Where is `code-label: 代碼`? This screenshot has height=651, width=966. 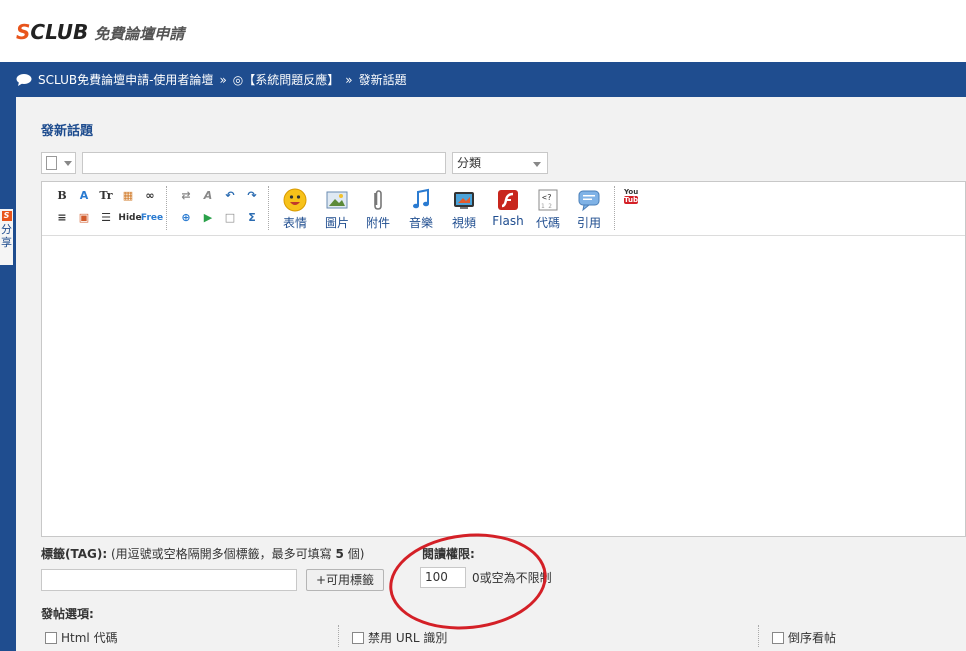
code-label: 代碼 is located at coordinates (547, 223).